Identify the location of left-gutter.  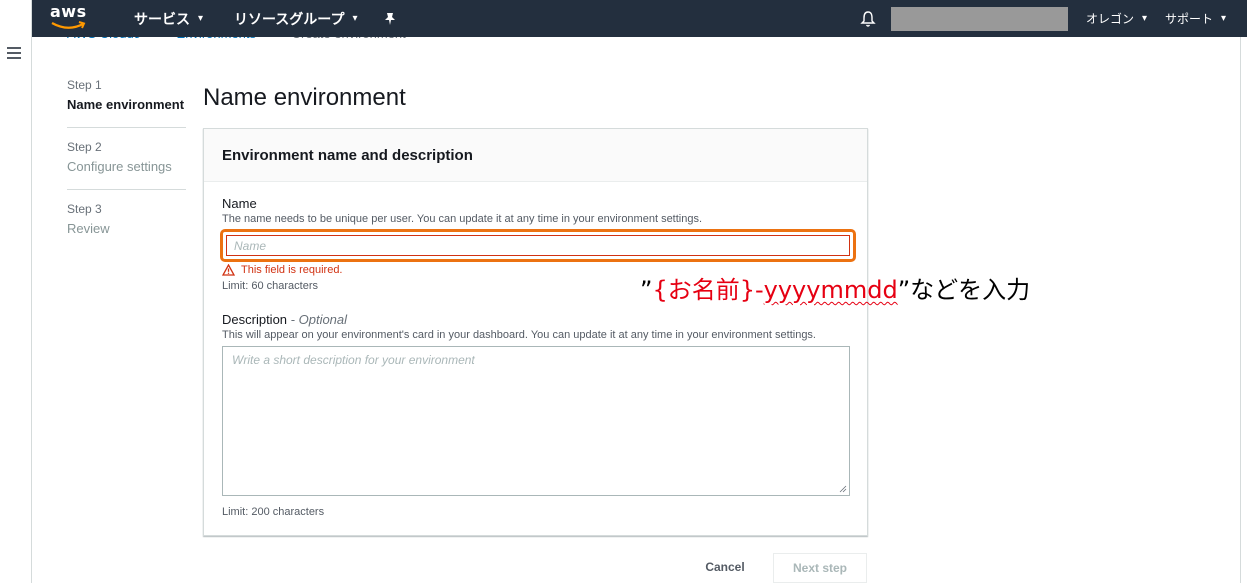
(16, 291).